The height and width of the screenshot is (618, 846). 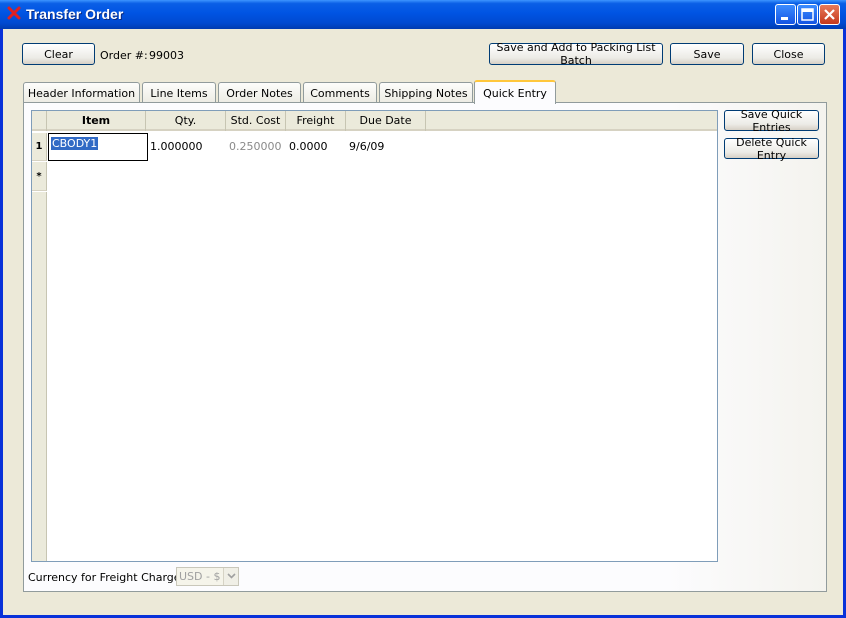 What do you see at coordinates (366, 147) in the screenshot?
I see `due-date-cell: 9/6/09` at bounding box center [366, 147].